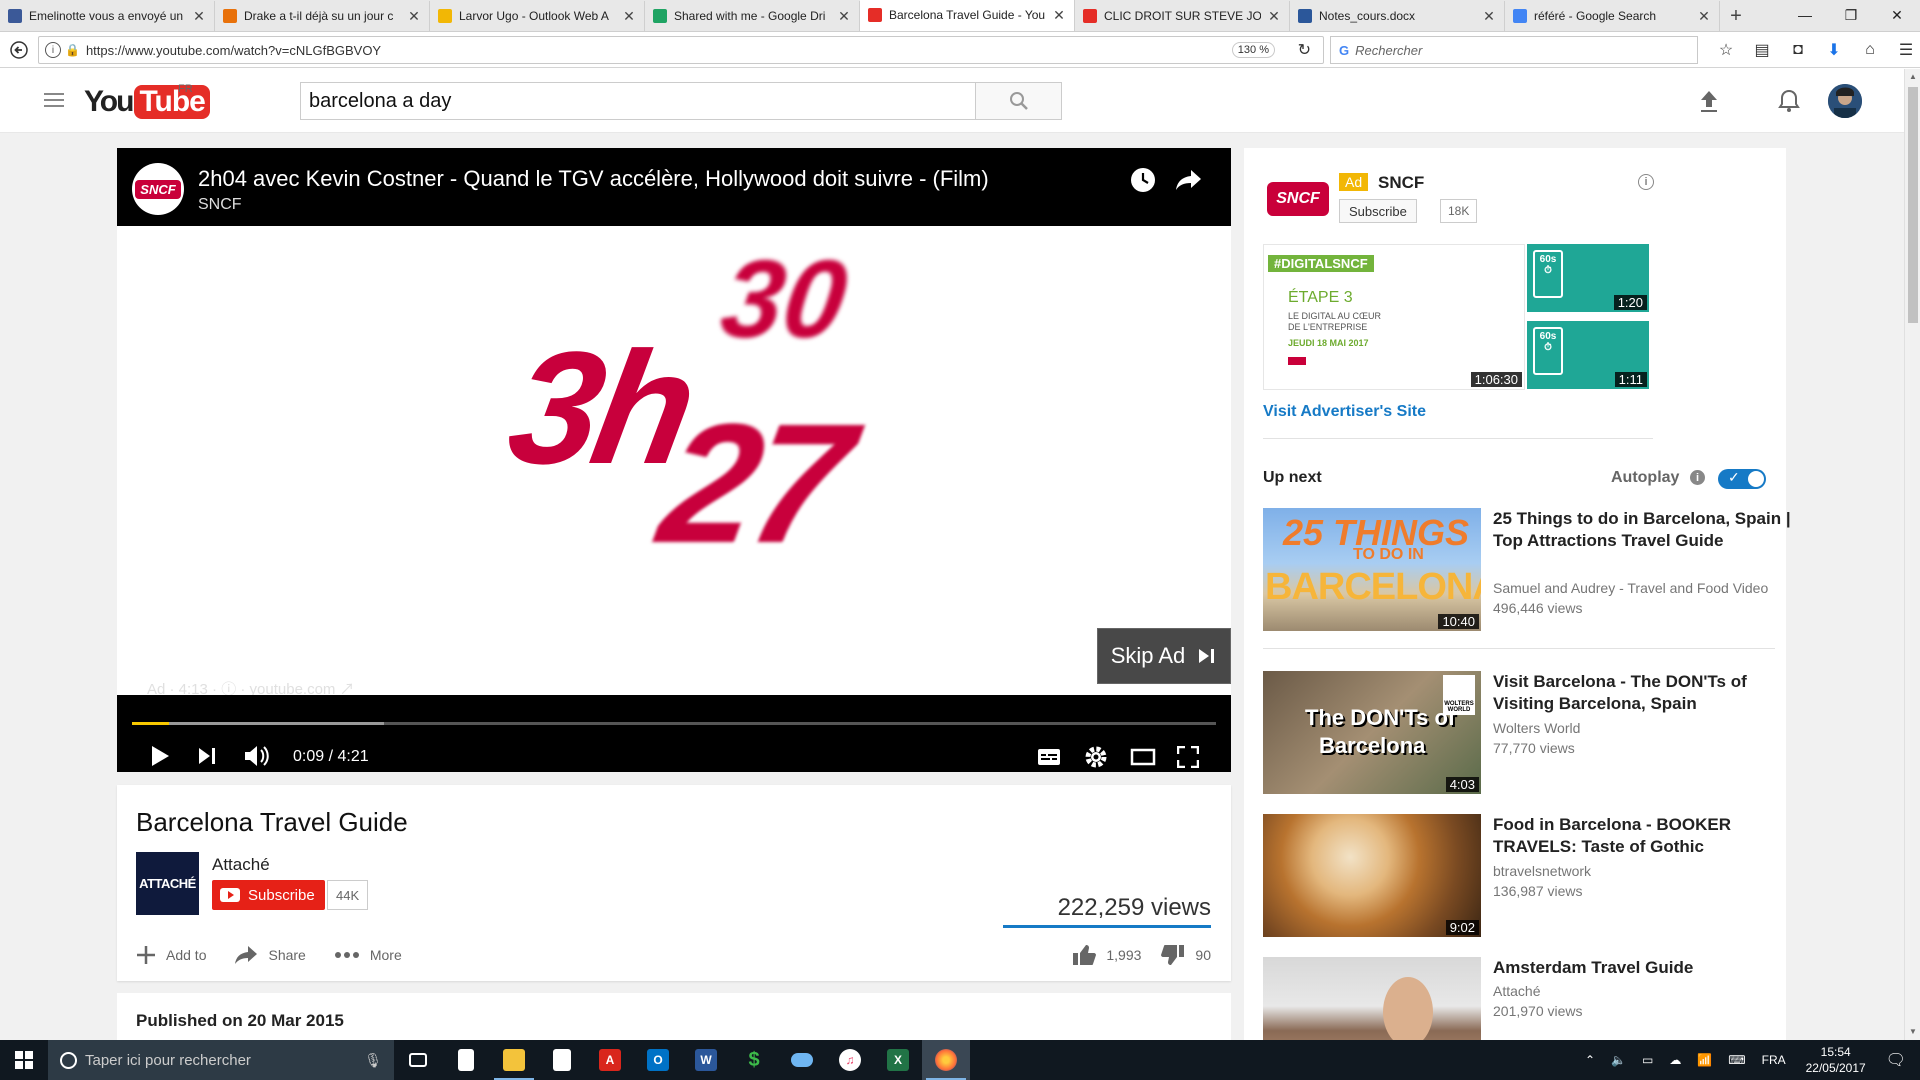 This screenshot has width=1920, height=1080. I want to click on taskbar-store, so click(562, 1060).